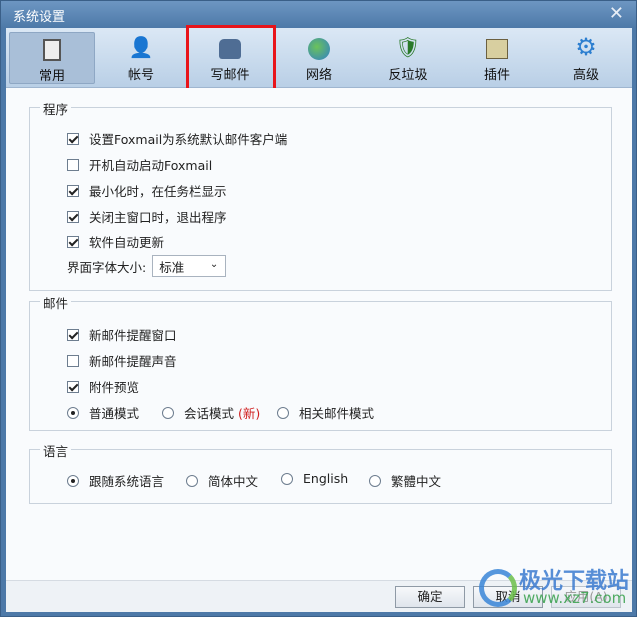  I want to click on close-icon: ✕, so click(616, 13).